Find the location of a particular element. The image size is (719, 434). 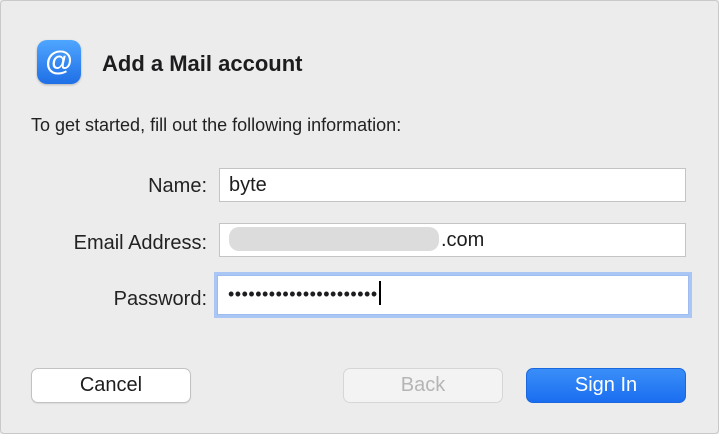

email-field-suffix: .com is located at coordinates (463, 240).